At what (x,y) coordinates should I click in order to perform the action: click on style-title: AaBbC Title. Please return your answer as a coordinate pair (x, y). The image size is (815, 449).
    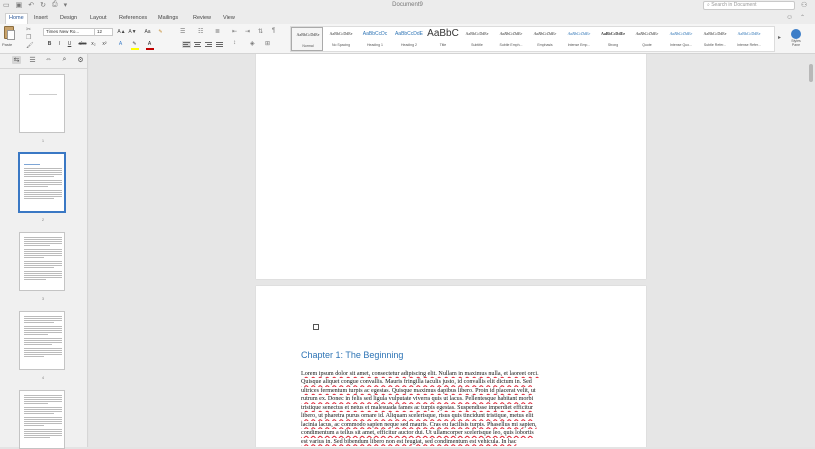
    Looking at the image, I should click on (443, 39).